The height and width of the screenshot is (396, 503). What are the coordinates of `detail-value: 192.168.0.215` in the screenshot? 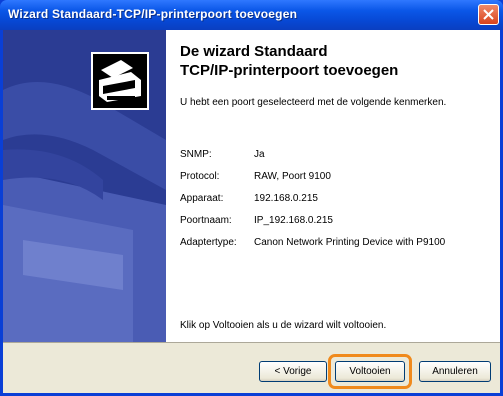 It's located at (286, 198).